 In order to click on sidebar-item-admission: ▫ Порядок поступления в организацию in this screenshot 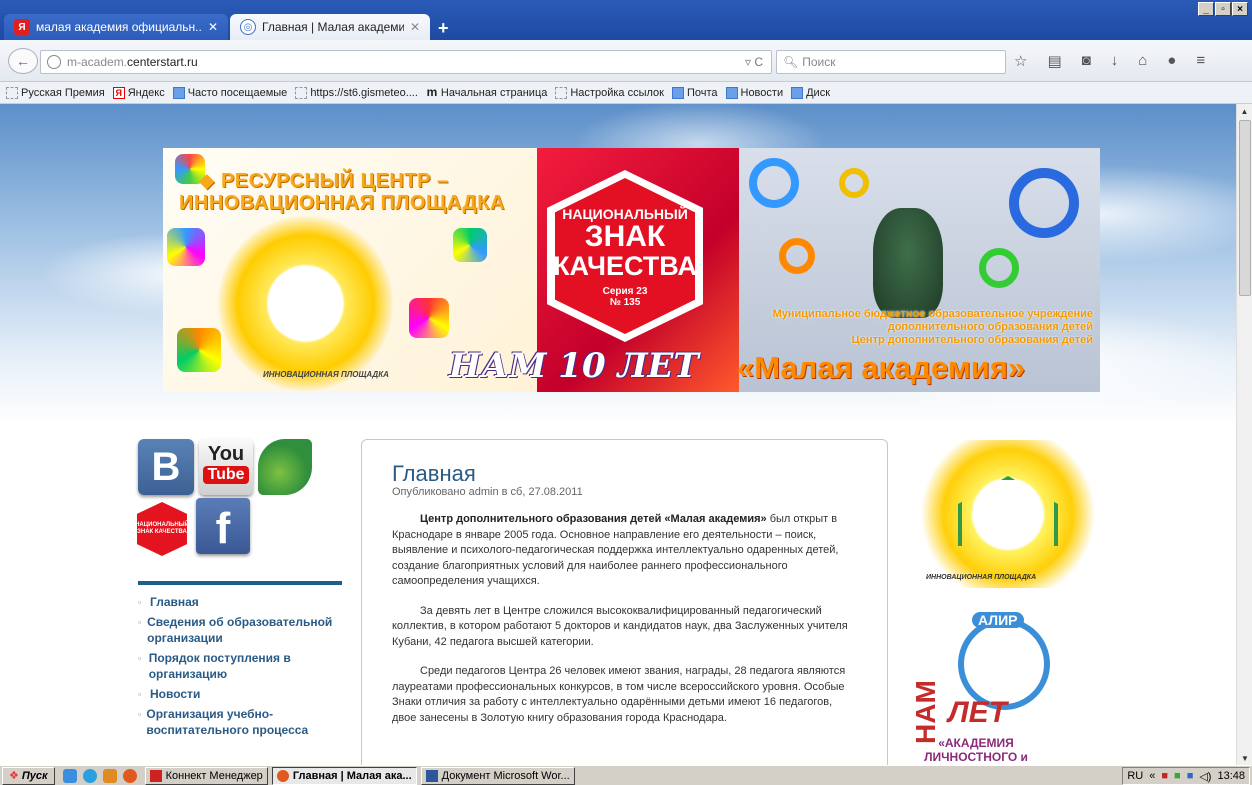, I will do `click(243, 666)`.